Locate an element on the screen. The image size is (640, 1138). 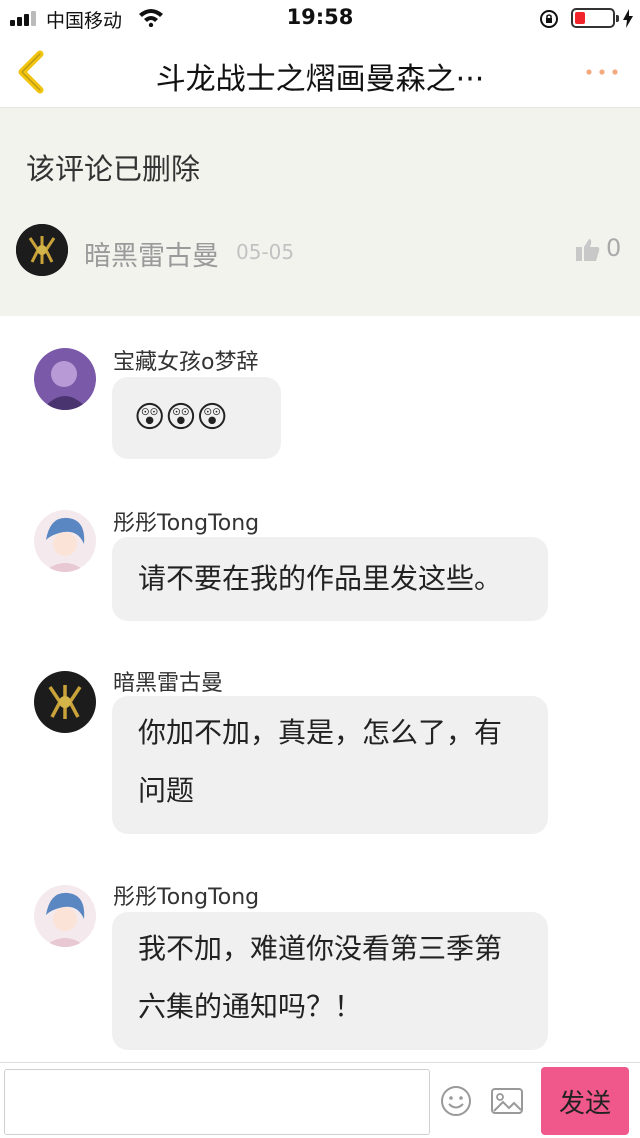
status-bar: 中国移动 19:58 is located at coordinates (320, 18).